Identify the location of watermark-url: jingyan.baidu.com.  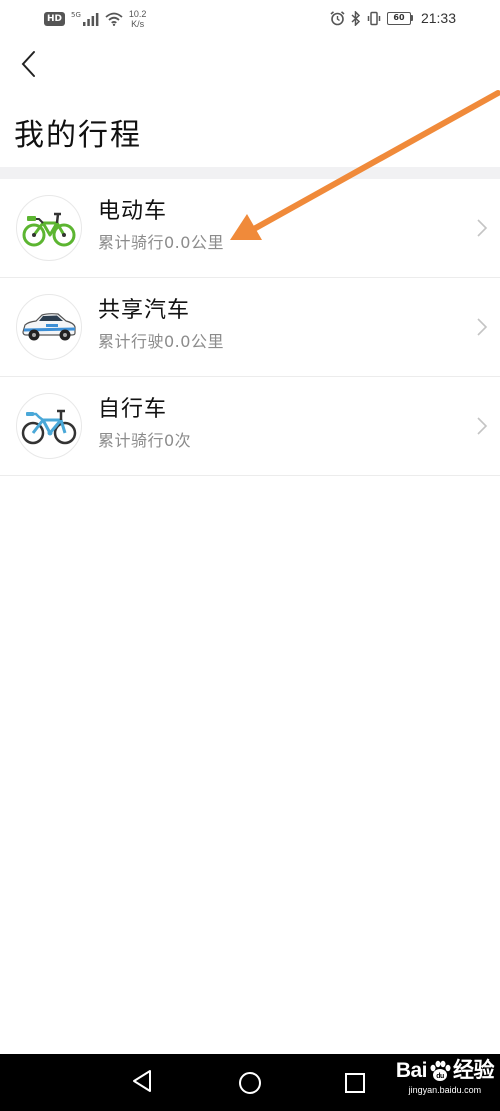
(445, 1090).